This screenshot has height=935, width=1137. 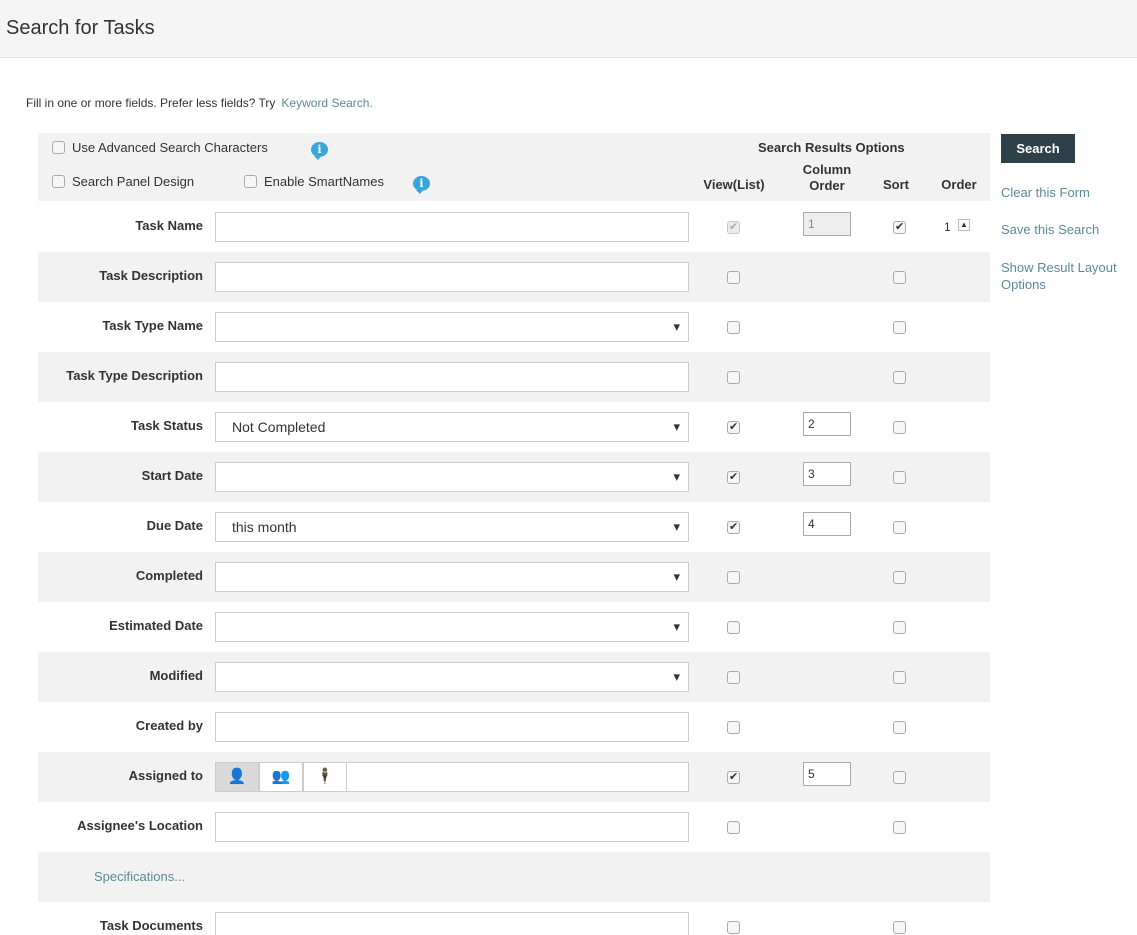 I want to click on advanced-chars-checkbox, so click(x=58, y=147).